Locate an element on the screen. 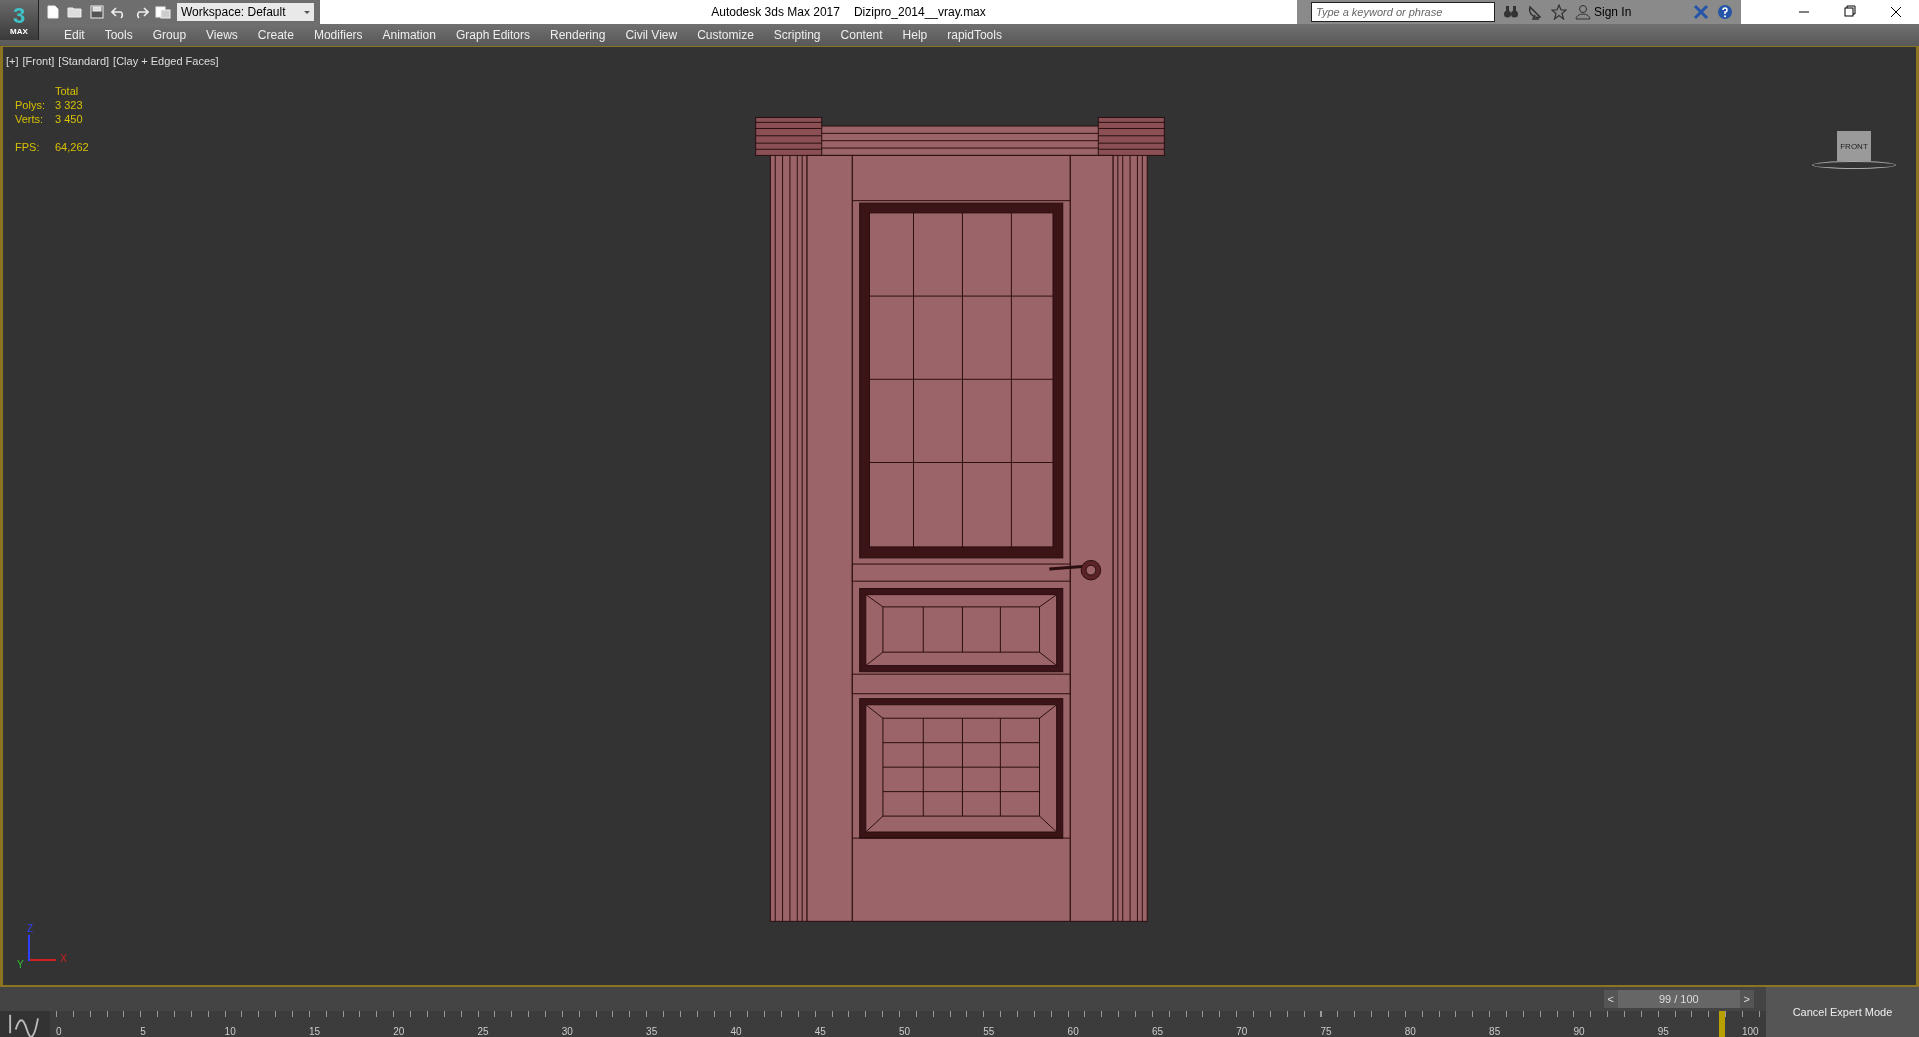  frame-number: 20 is located at coordinates (399, 1031).